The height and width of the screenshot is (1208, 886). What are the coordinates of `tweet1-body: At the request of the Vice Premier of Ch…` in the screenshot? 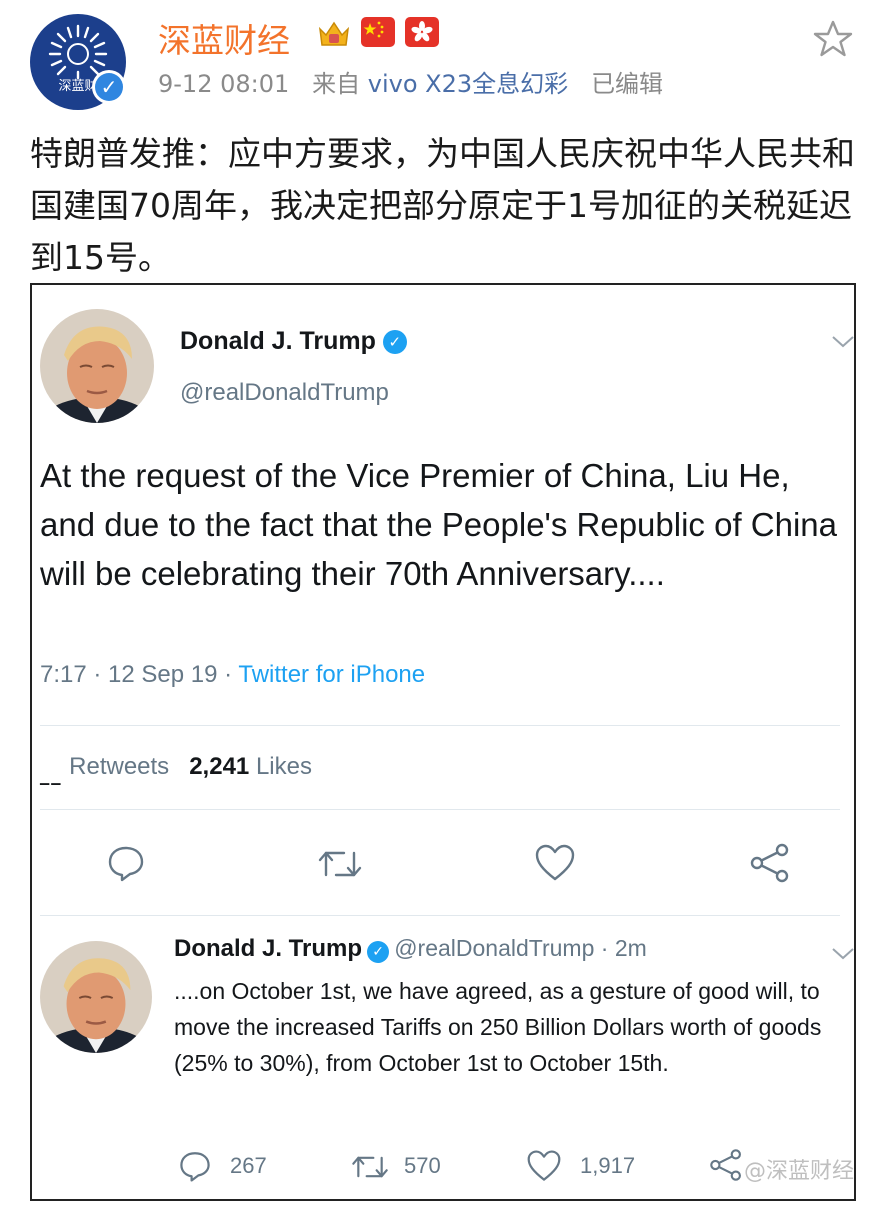 It's located at (439, 524).